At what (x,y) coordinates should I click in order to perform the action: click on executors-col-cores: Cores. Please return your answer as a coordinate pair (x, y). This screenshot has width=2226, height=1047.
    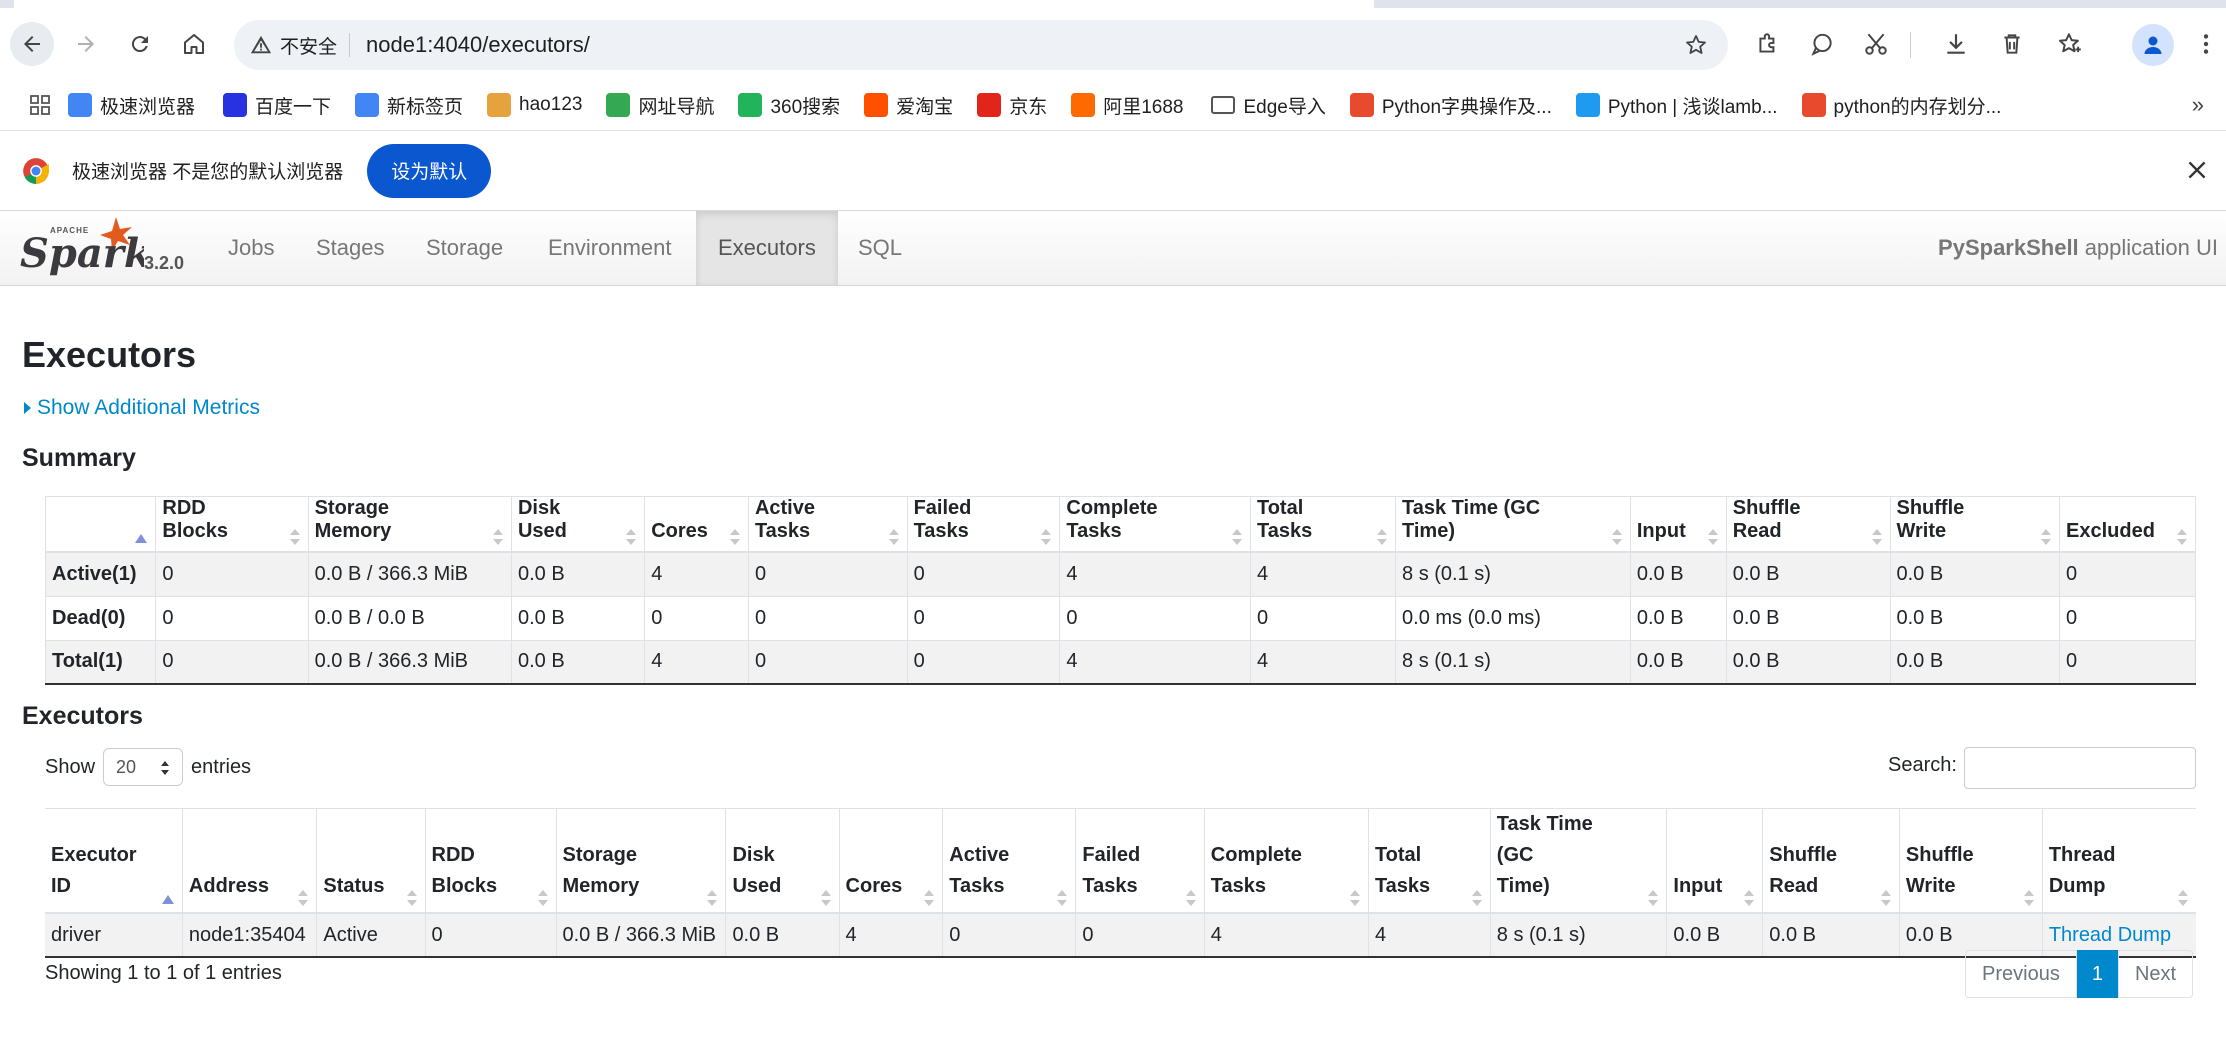
    Looking at the image, I should click on (890, 861).